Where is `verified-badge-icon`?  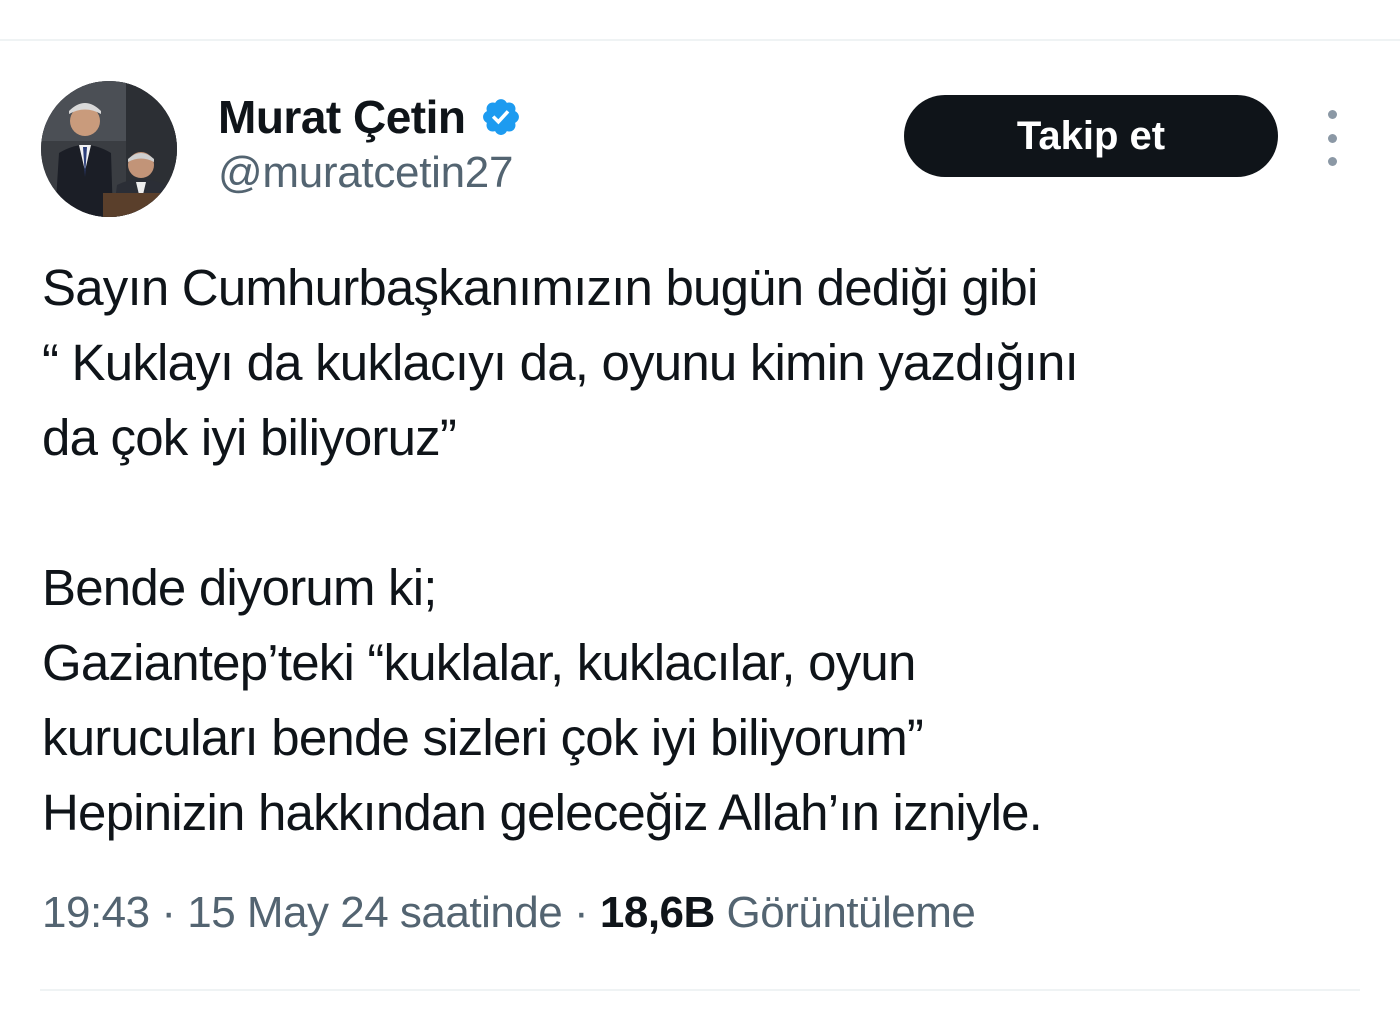 verified-badge-icon is located at coordinates (501, 117).